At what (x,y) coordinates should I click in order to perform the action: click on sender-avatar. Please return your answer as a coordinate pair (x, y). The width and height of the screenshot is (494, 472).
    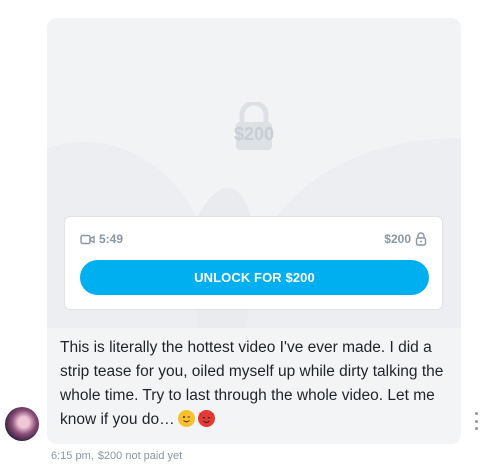
    Looking at the image, I should click on (22, 424).